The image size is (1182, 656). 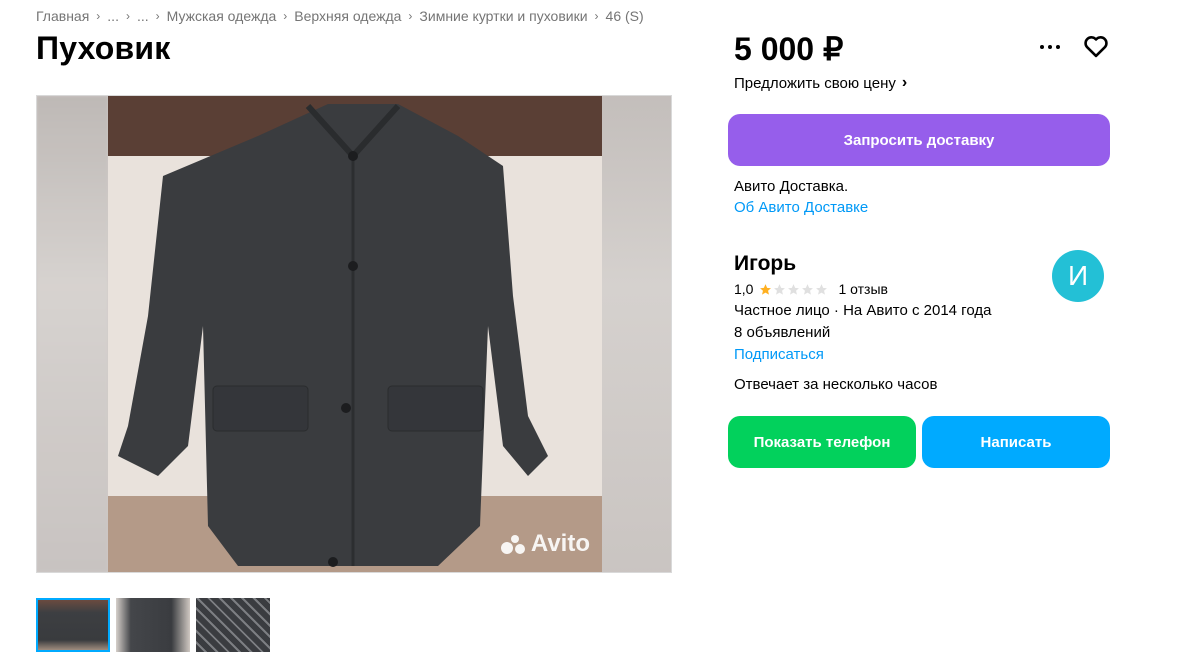 What do you see at coordinates (560, 543) in the screenshot?
I see `watermark-text: Avito` at bounding box center [560, 543].